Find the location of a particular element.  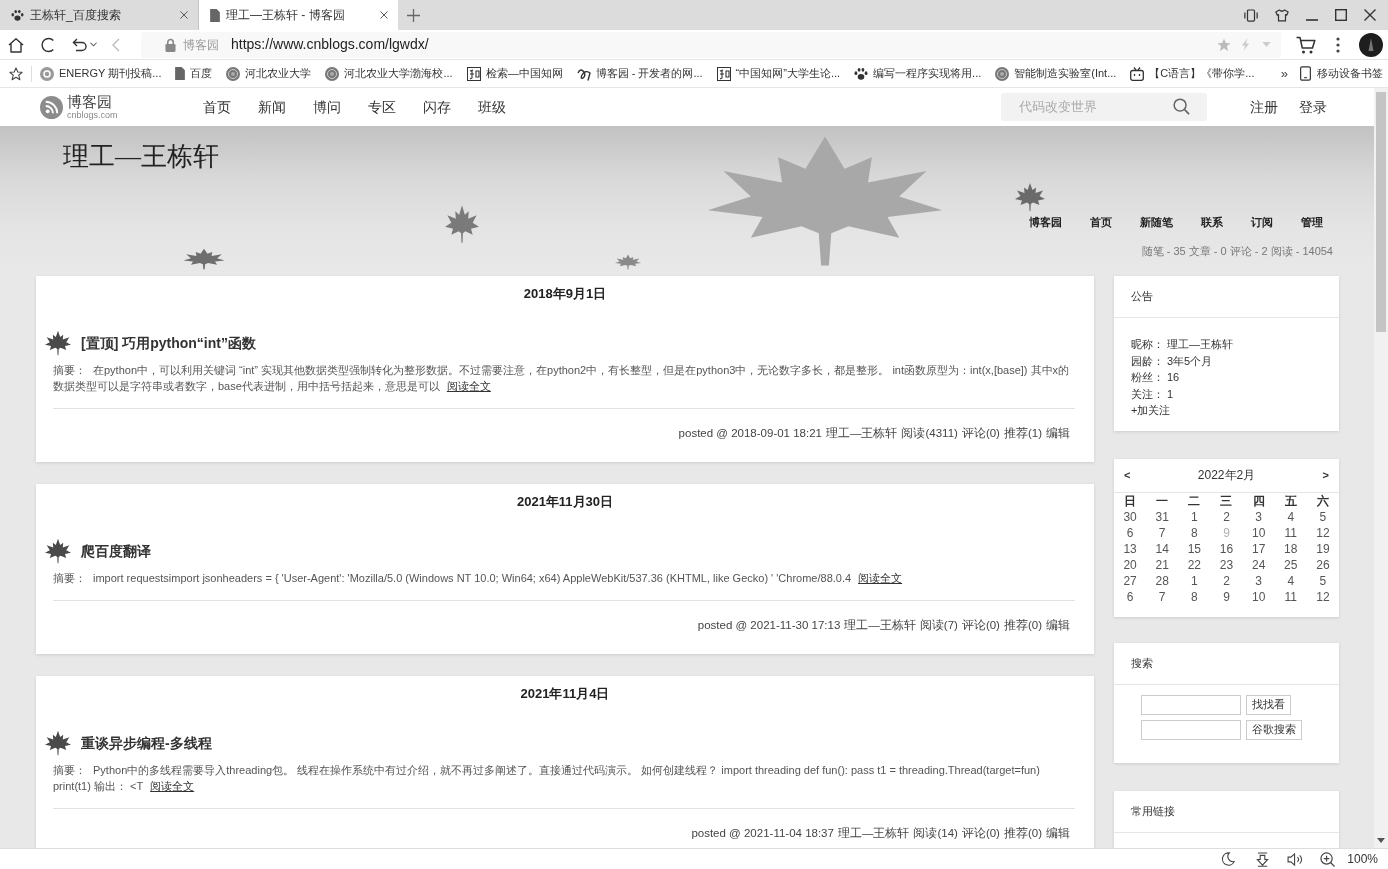

calendar-day: 9 is located at coordinates (1226, 596).